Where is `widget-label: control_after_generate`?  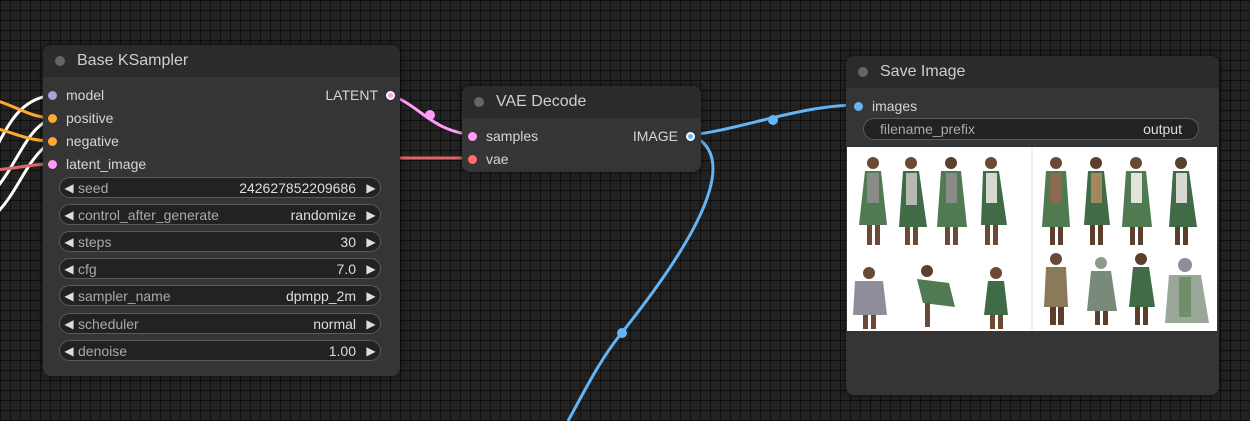
widget-label: control_after_generate is located at coordinates (148, 214).